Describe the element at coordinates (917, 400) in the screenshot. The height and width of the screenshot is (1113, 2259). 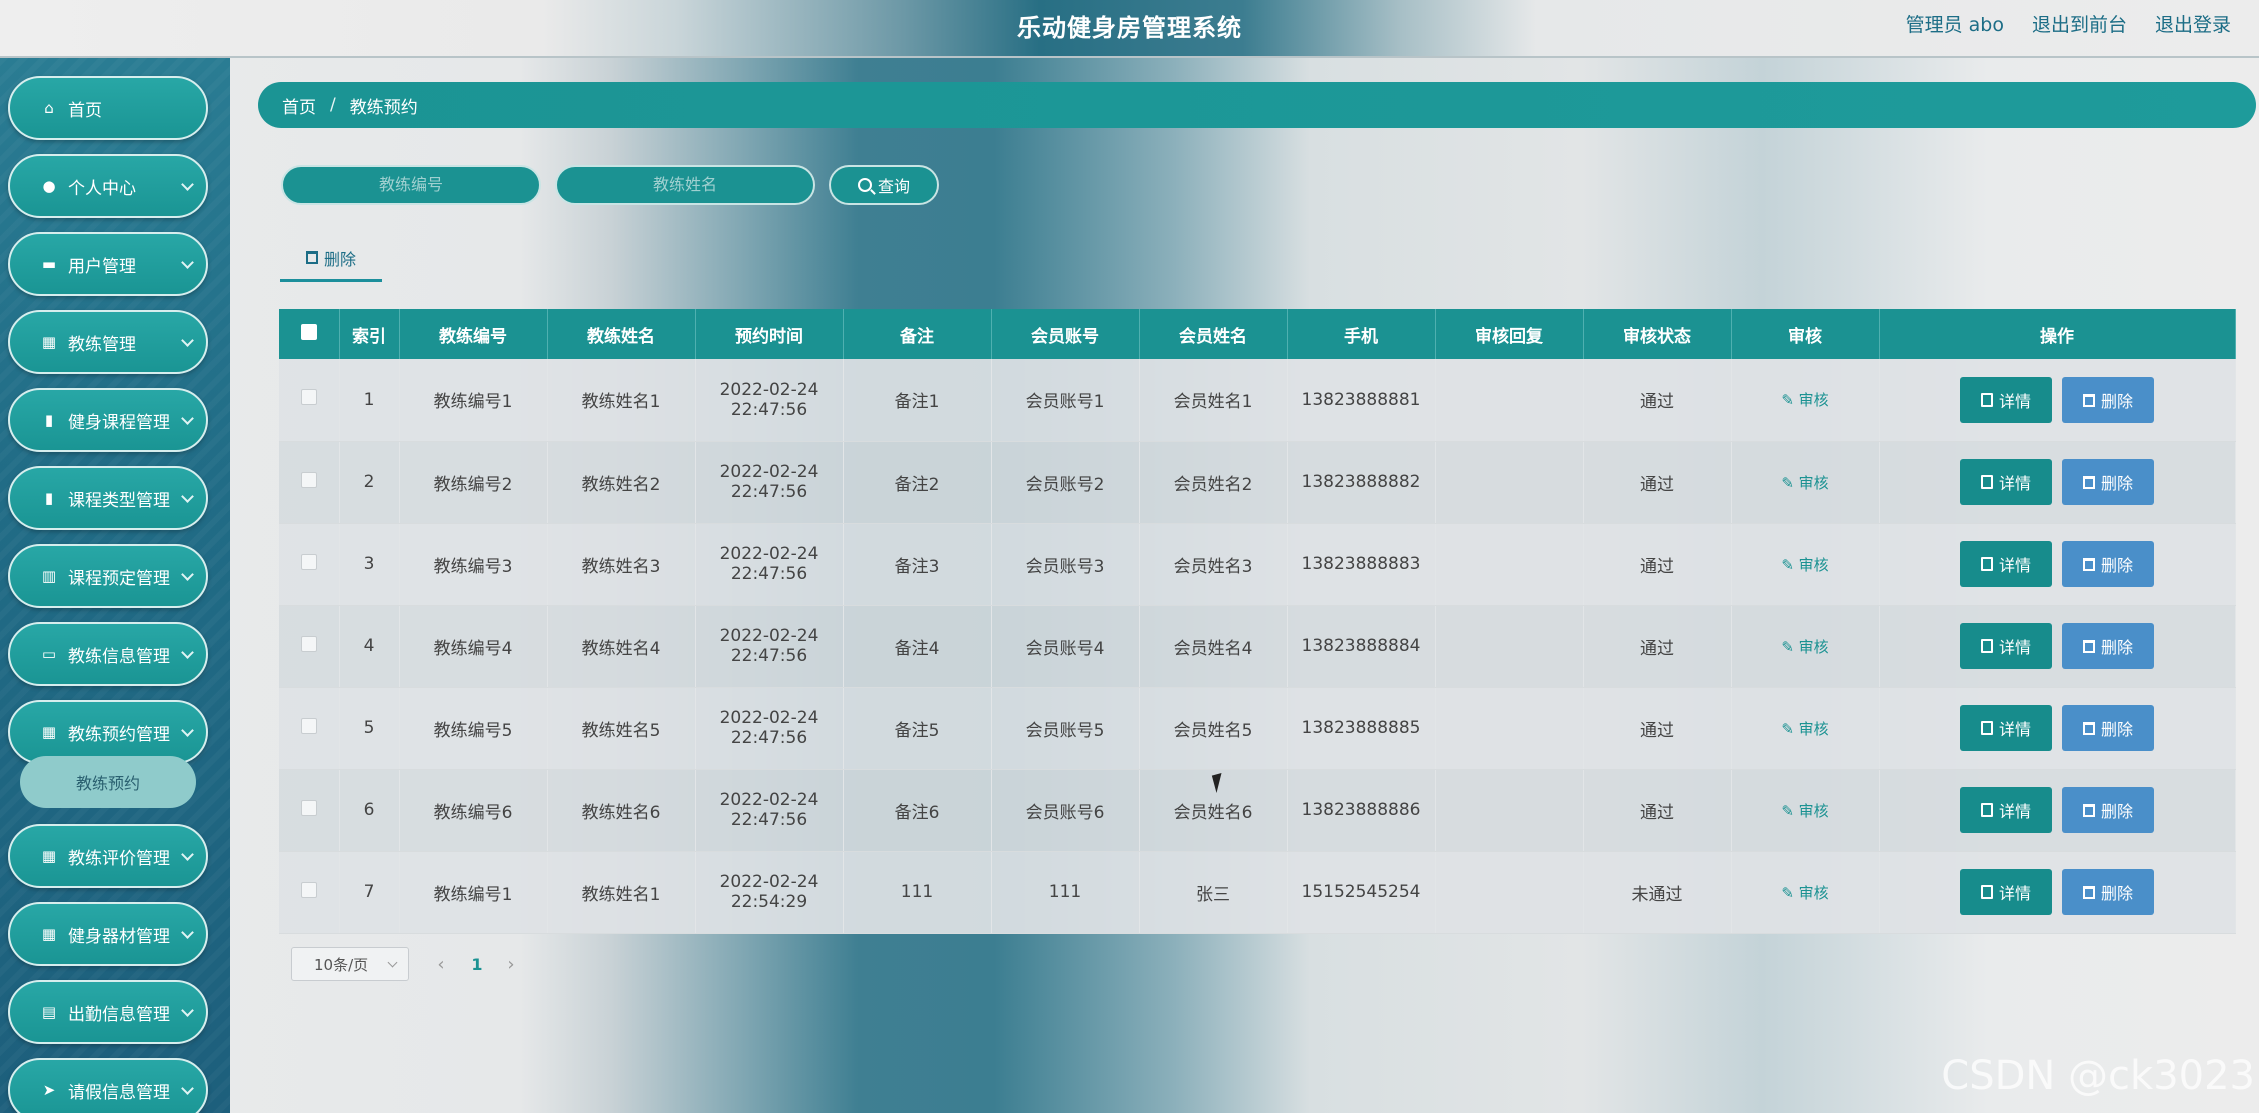
I see `cell-note: 备注1` at that location.